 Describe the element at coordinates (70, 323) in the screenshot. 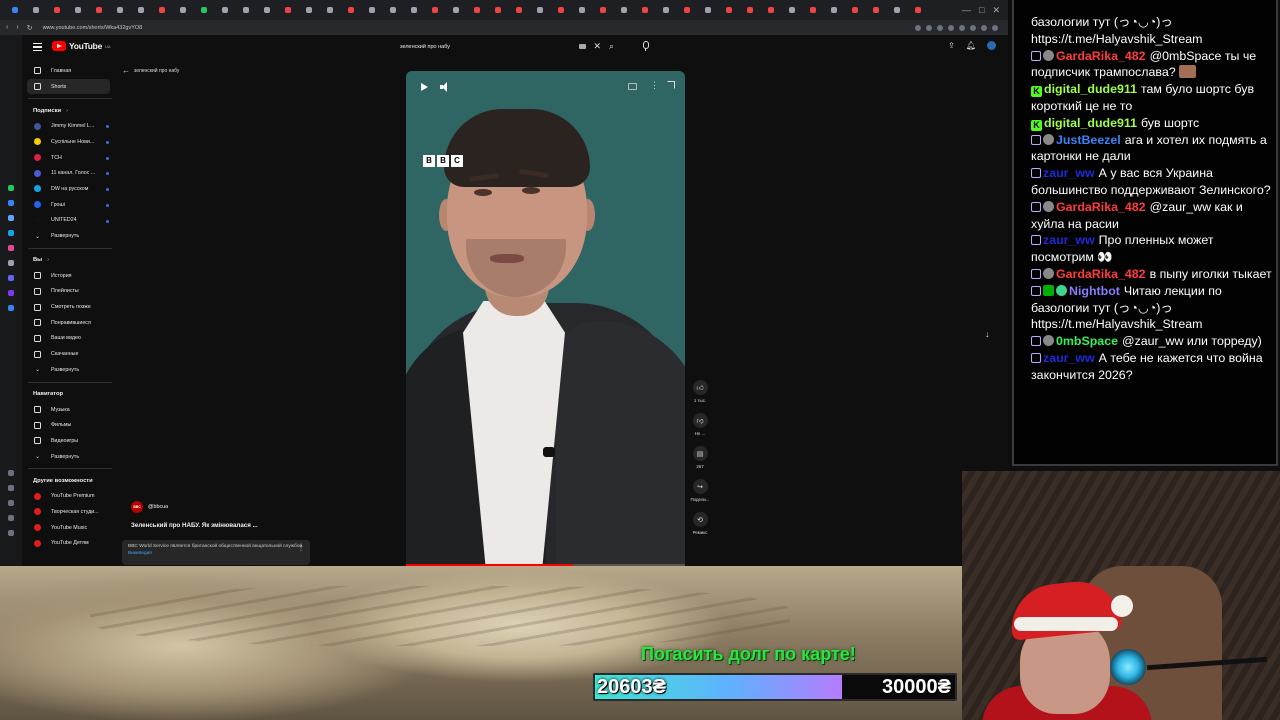

I see `sidebar-item: Понравившиеся` at that location.